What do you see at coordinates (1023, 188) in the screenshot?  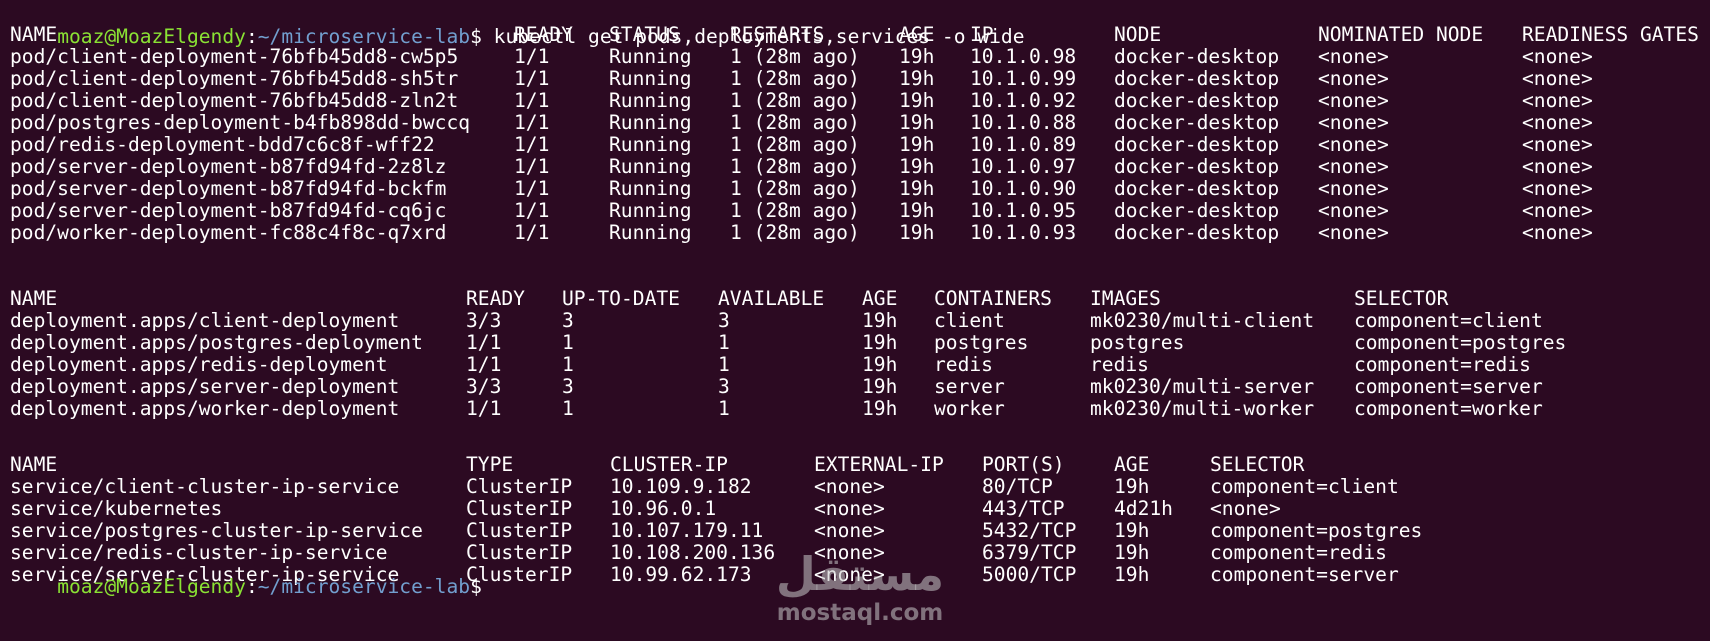 I see `pods-row-cell: 10.1.0.90` at bounding box center [1023, 188].